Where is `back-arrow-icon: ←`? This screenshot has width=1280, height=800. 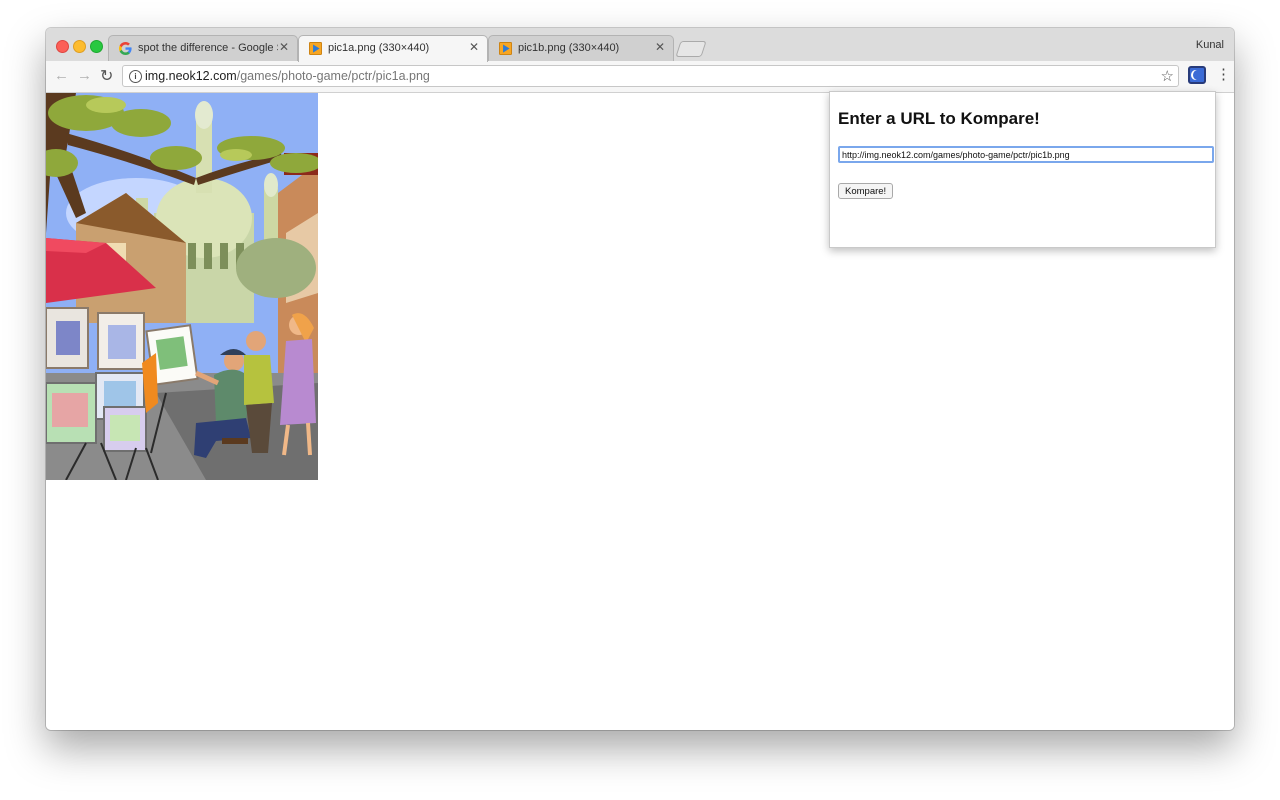 back-arrow-icon: ← is located at coordinates (61, 75).